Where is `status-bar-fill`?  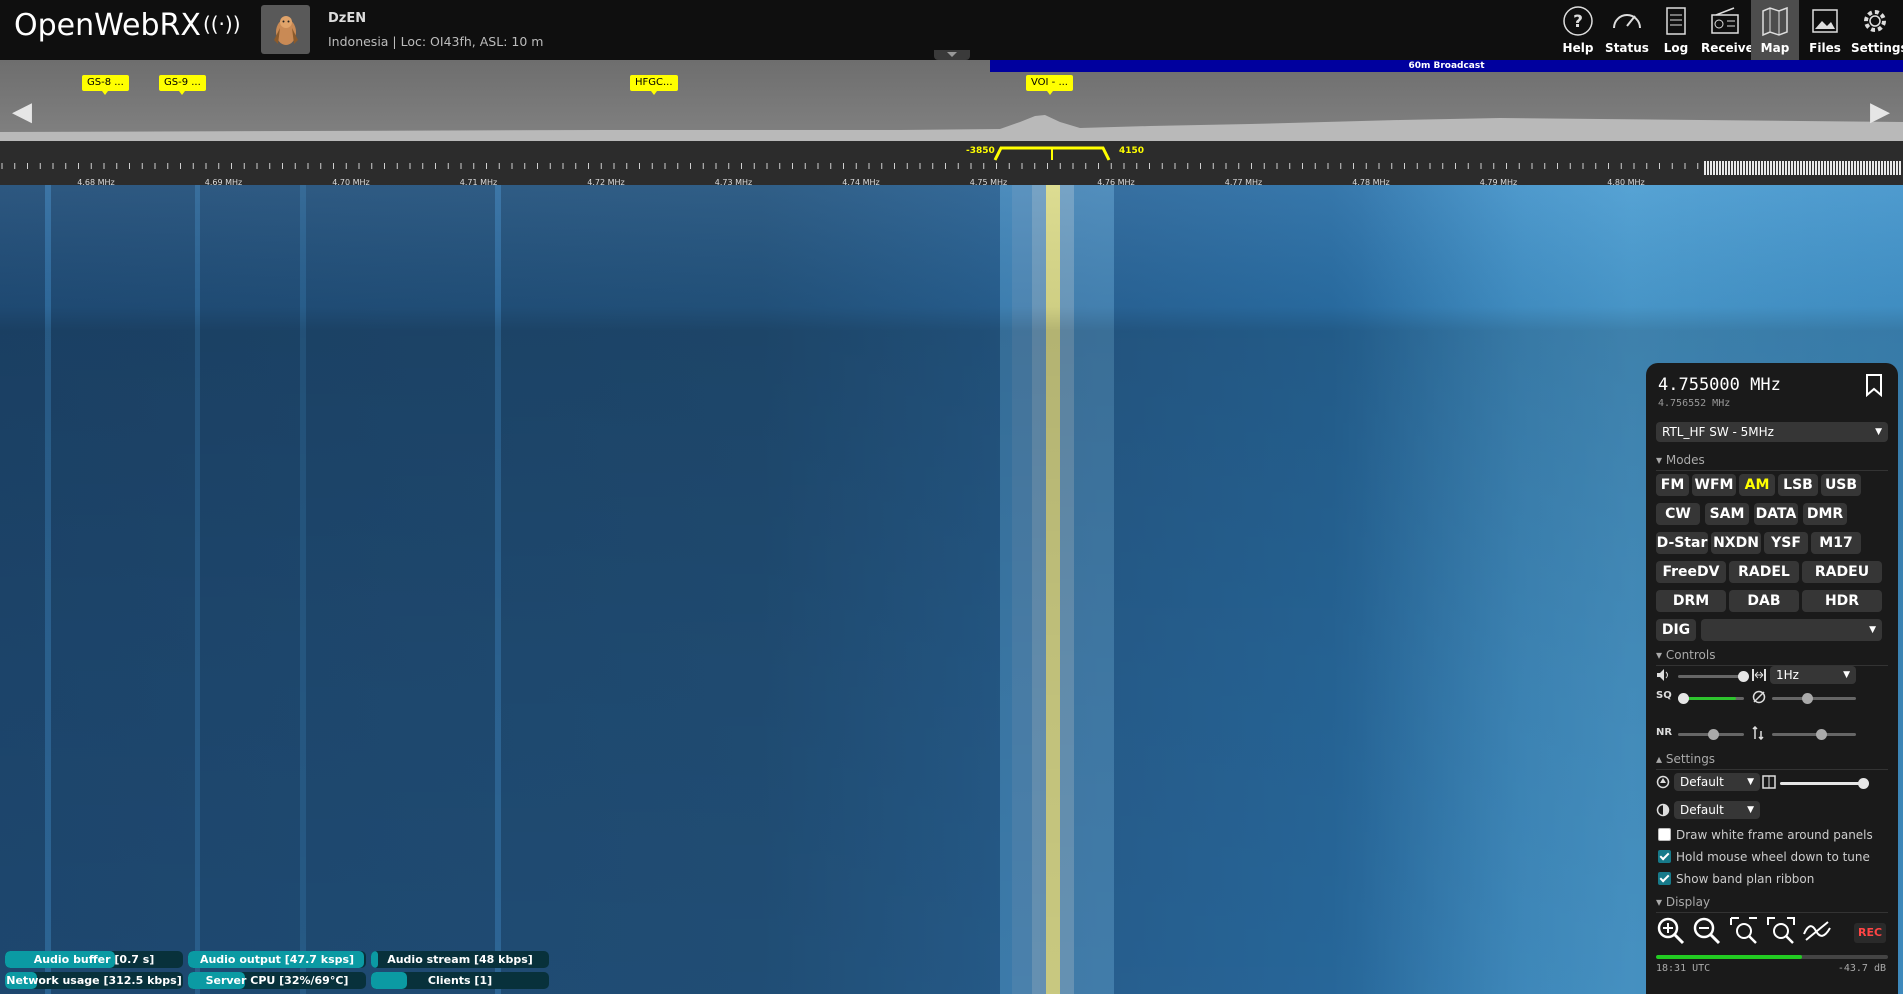 status-bar-fill is located at coordinates (389, 980).